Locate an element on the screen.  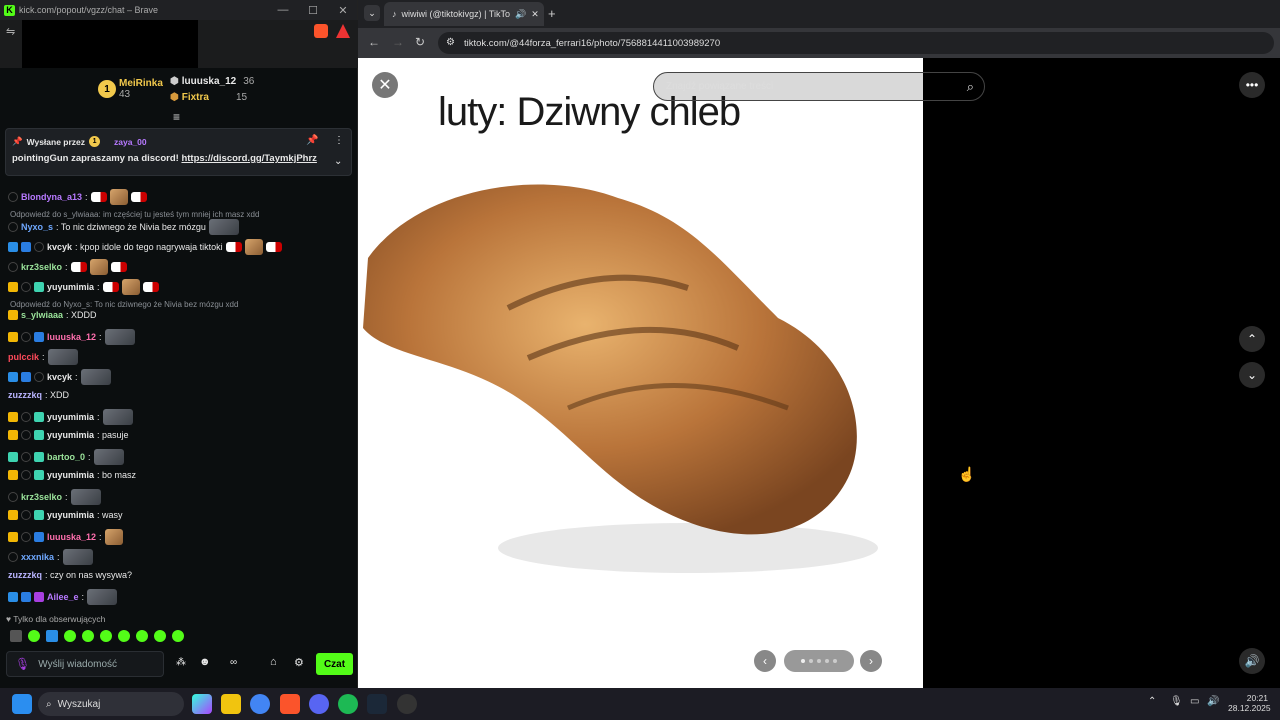
window-title: kick.com/popout/vgzz/chat – Brave is located at coordinates (89, 10).